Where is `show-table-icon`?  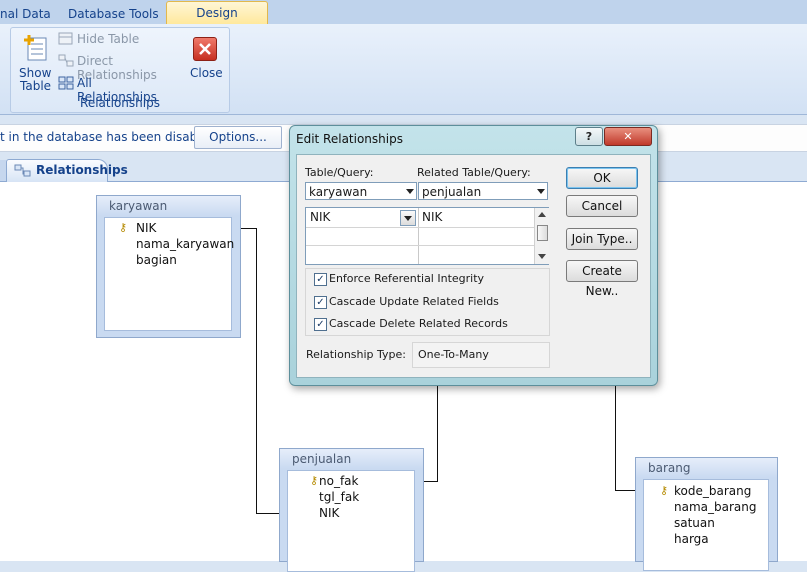
show-table-icon is located at coordinates (35, 48).